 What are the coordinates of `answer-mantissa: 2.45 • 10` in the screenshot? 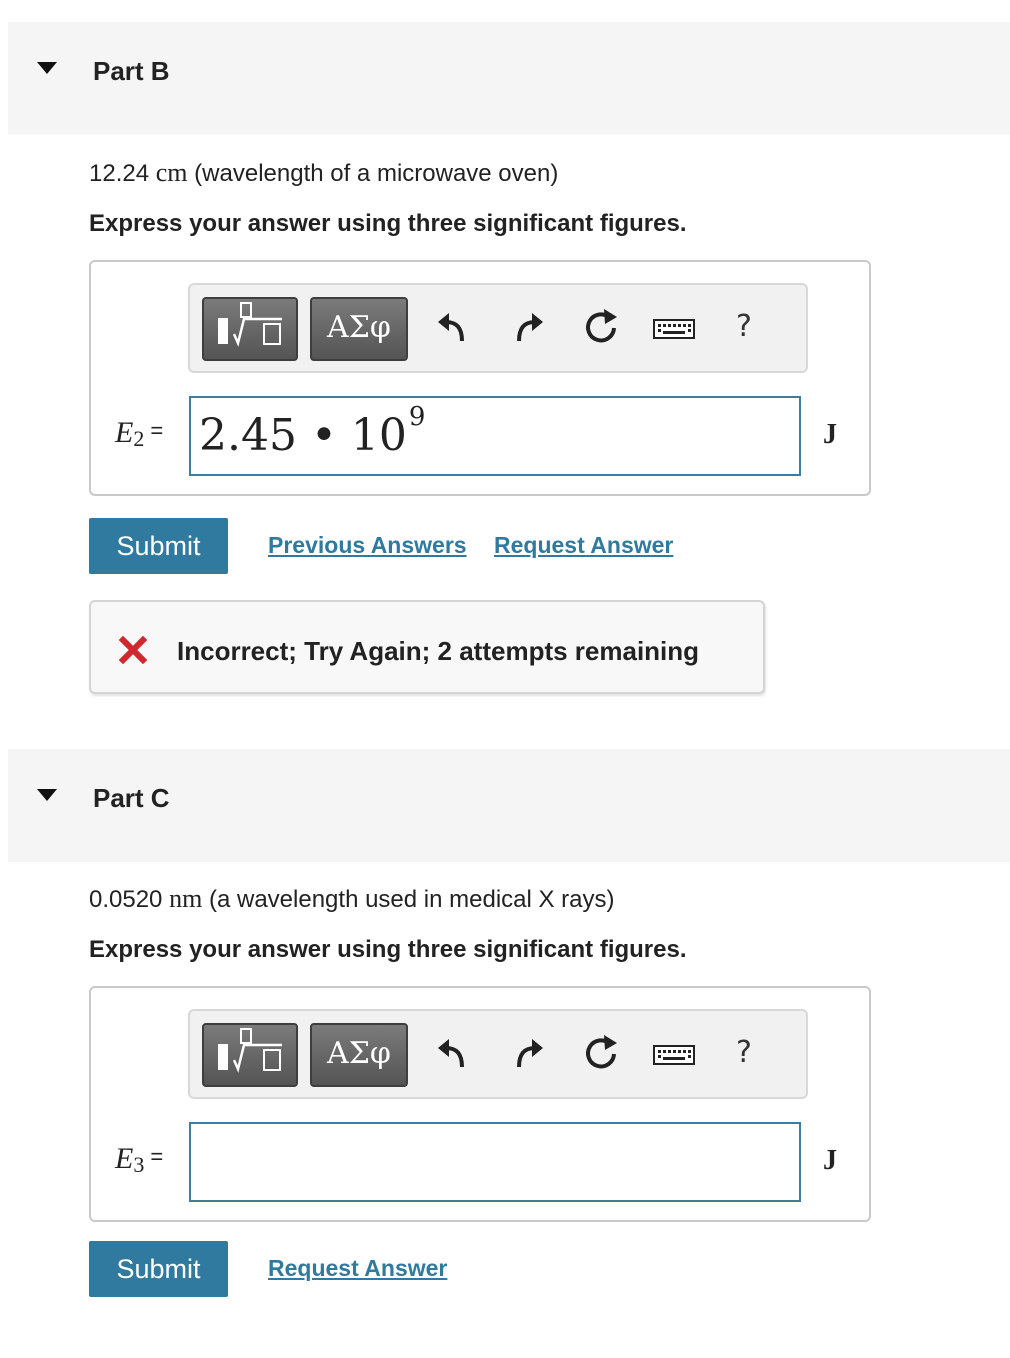 It's located at (303, 435).